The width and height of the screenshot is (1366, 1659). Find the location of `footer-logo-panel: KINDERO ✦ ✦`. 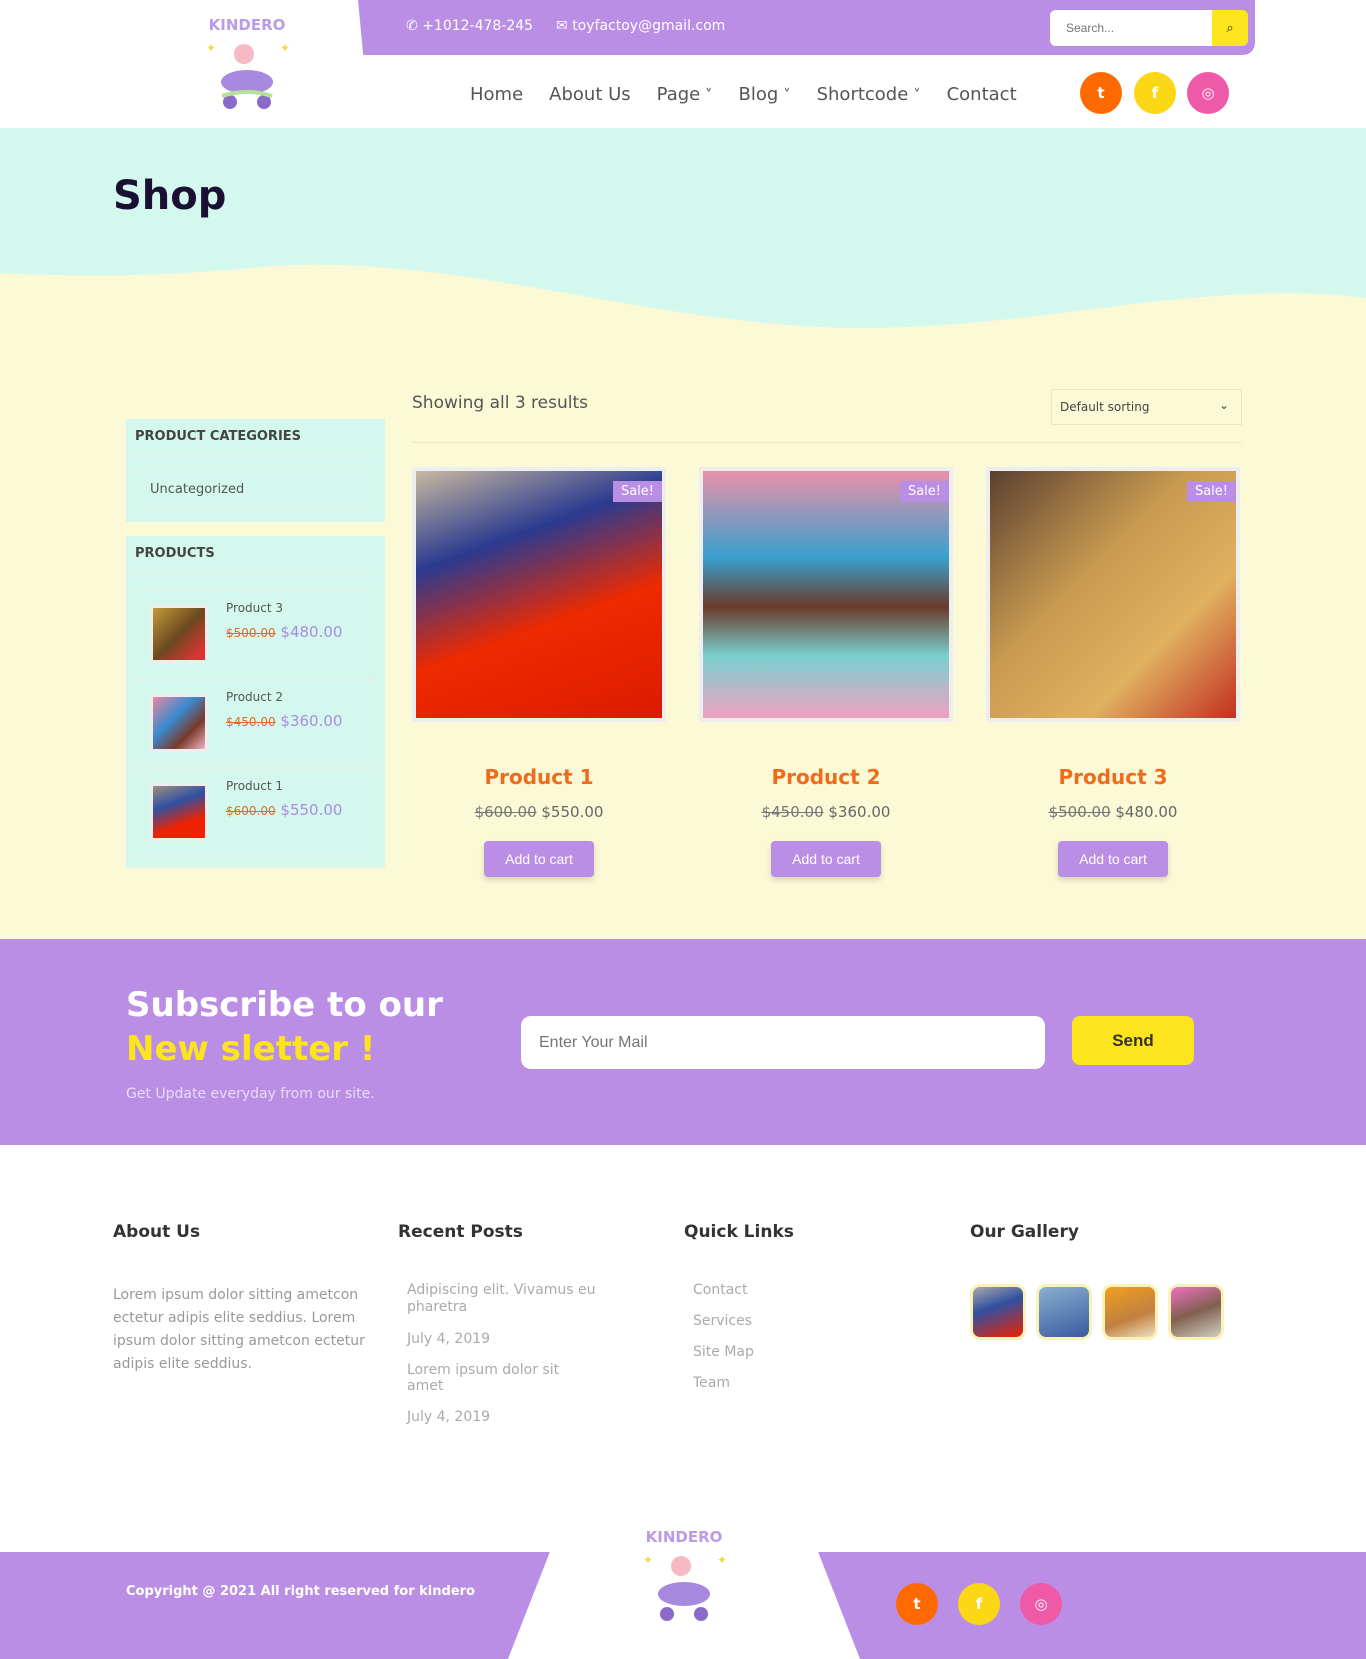

footer-logo-panel: KINDERO ✦ ✦ is located at coordinates (684, 1573).